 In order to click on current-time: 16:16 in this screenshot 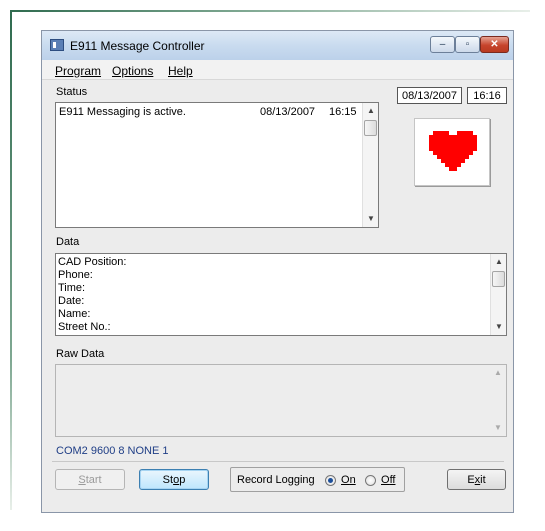, I will do `click(487, 95)`.